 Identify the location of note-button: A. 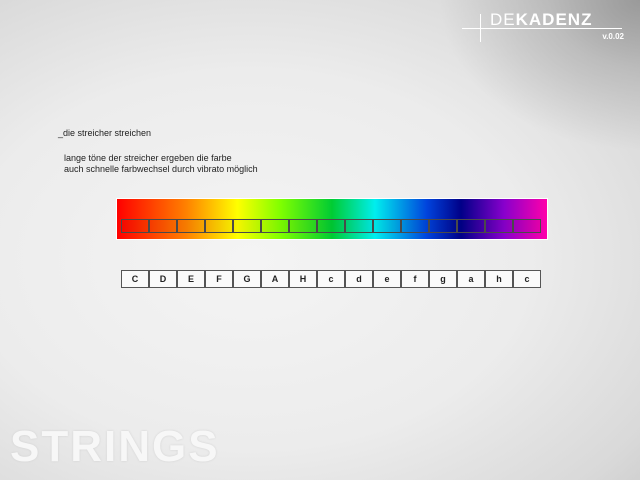
(275, 279).